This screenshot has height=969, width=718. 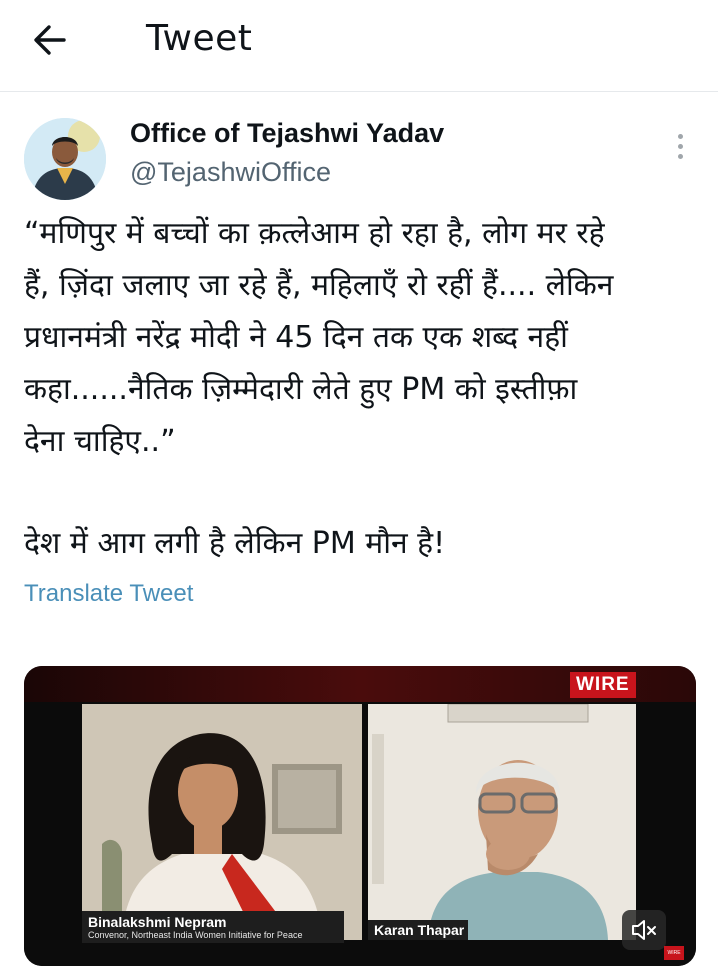 I want to click on more-vertical-icon, so click(x=680, y=146).